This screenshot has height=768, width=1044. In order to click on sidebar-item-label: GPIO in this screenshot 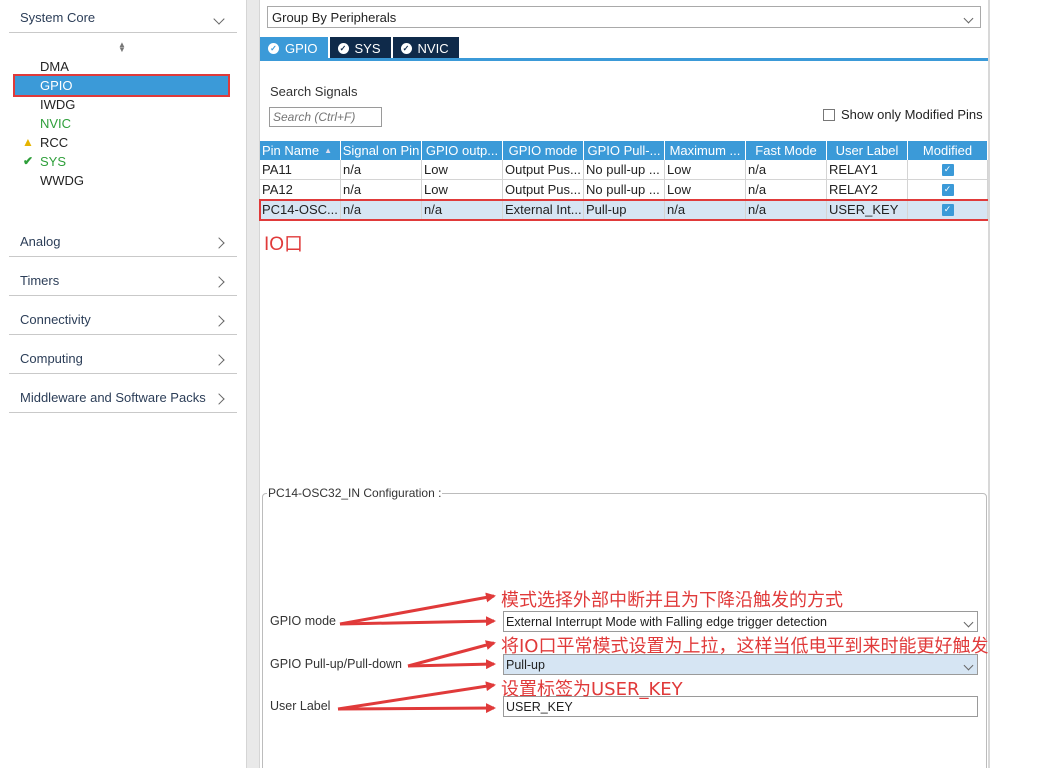, I will do `click(56, 85)`.